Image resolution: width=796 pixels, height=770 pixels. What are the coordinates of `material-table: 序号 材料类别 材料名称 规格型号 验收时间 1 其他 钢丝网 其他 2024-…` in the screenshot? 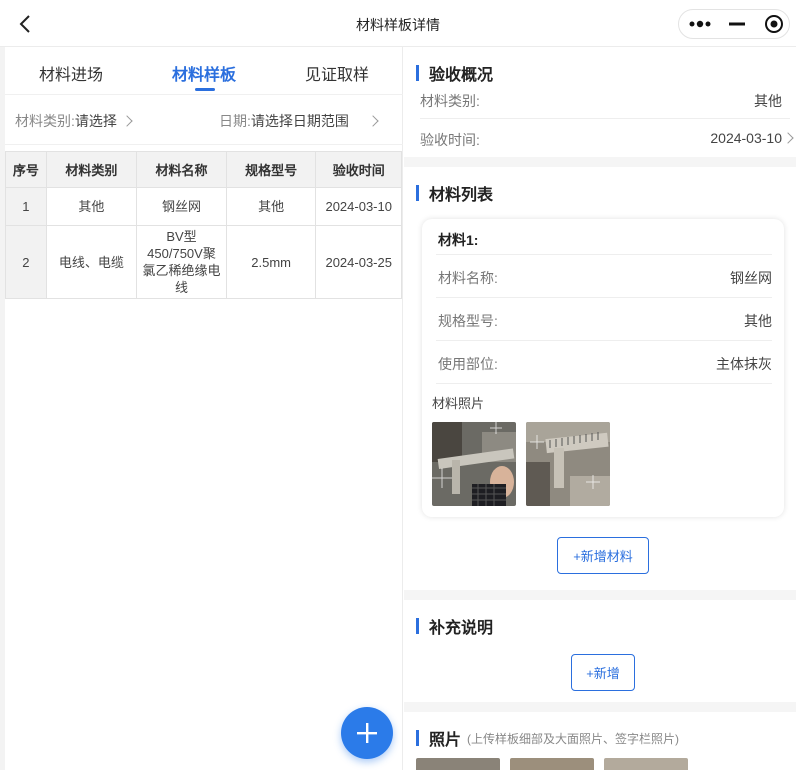 It's located at (203, 225).